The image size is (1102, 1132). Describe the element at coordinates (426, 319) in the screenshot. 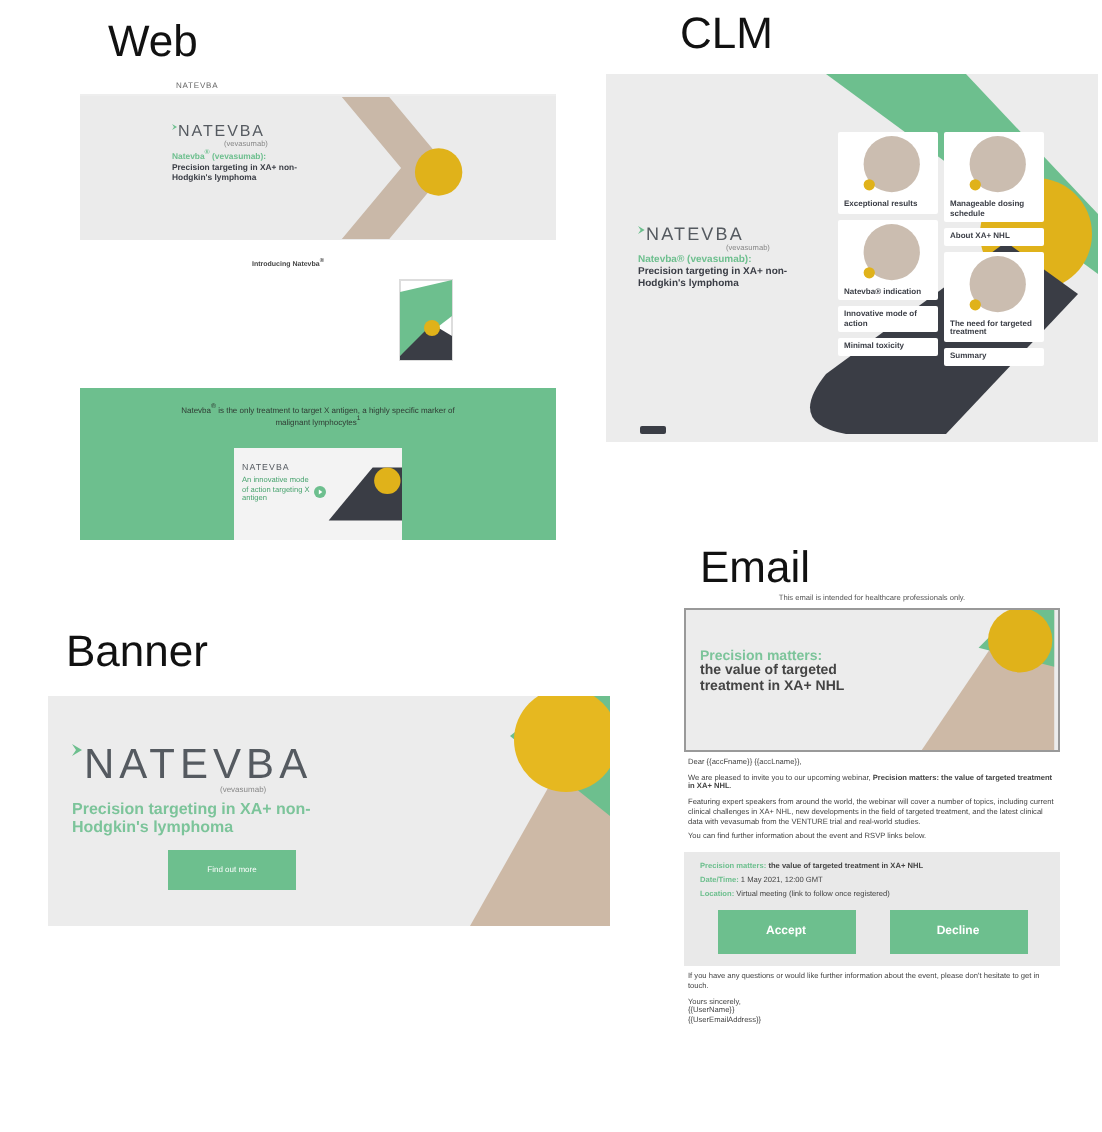

I see `product-box-drawing` at that location.